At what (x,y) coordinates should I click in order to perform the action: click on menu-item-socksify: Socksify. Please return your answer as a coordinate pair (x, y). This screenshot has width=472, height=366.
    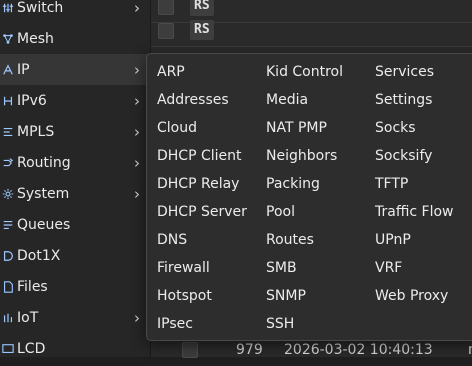
    Looking at the image, I should click on (403, 156).